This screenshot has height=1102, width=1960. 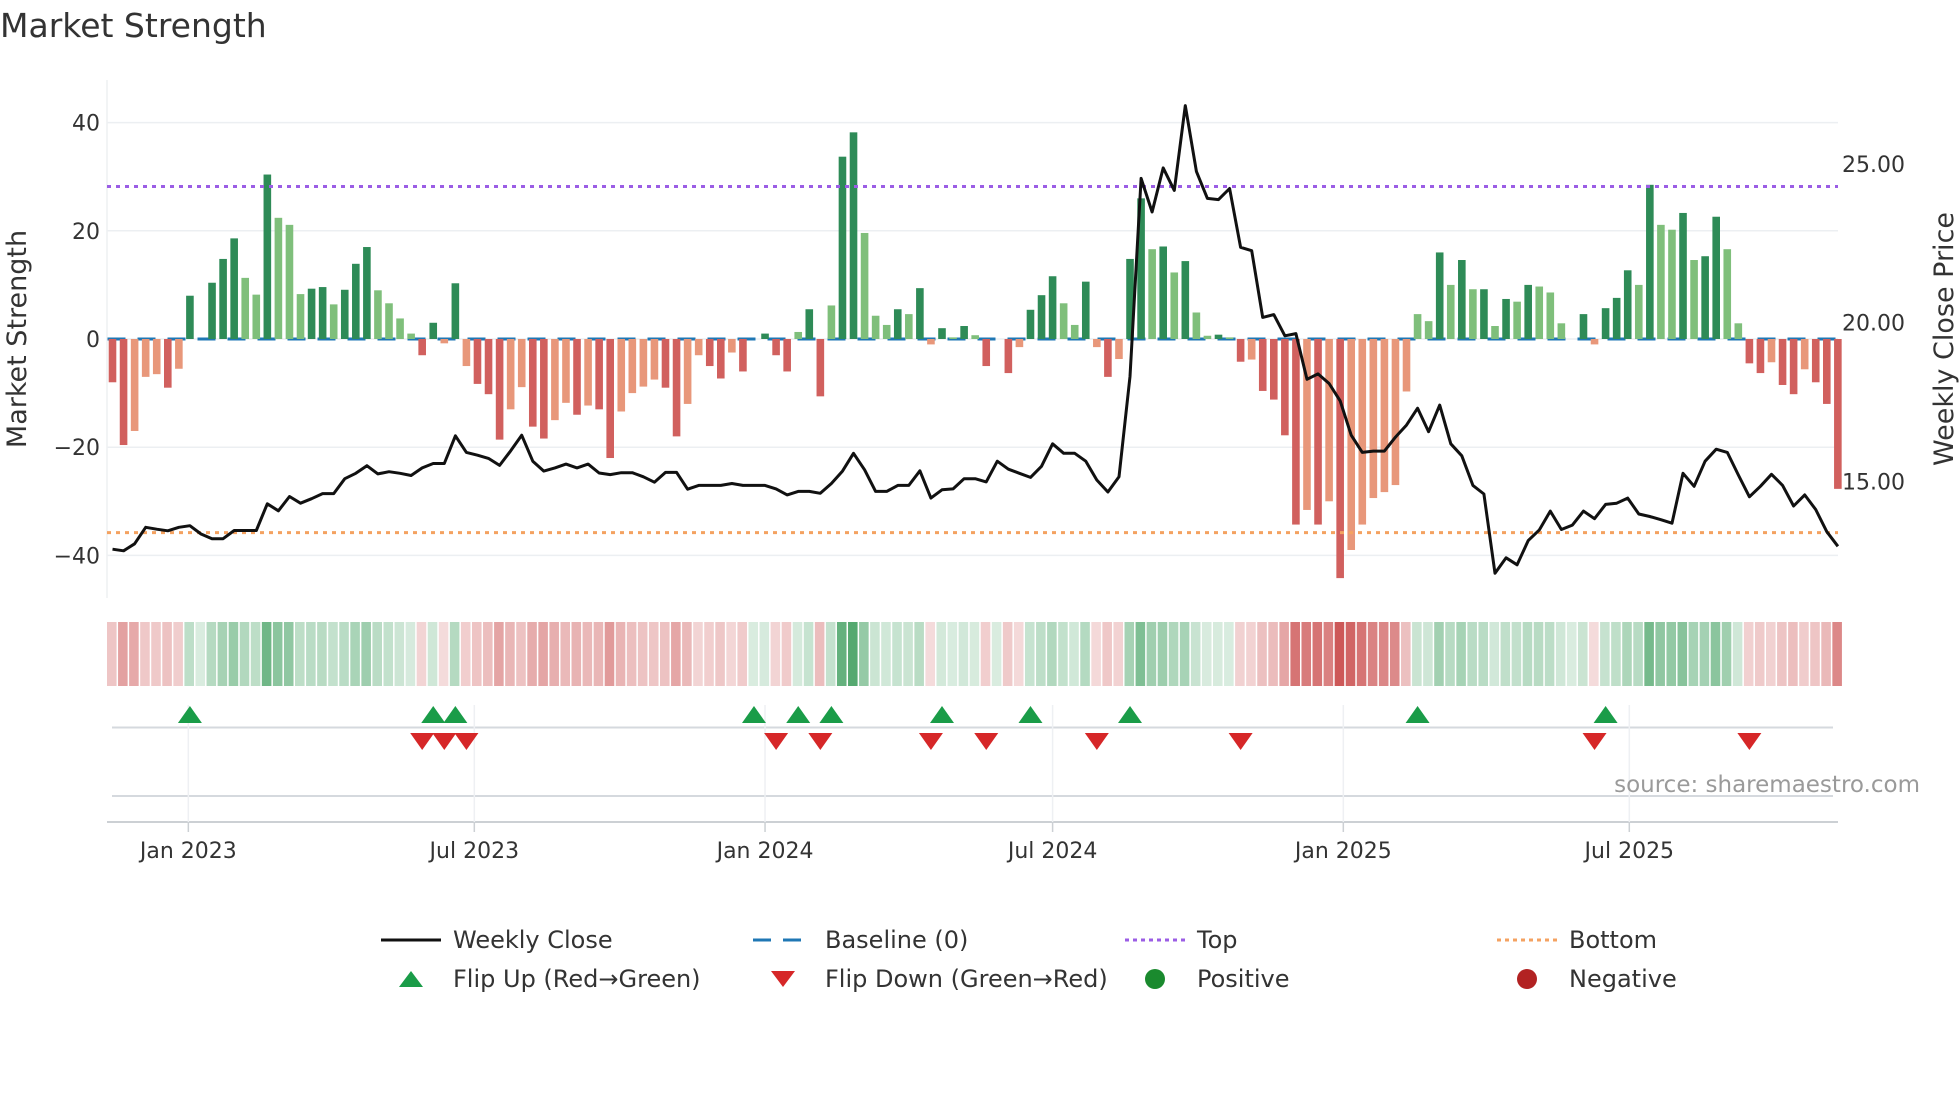 I want to click on y2-axis-label: Weekly Close Price, so click(x=1944, y=339).